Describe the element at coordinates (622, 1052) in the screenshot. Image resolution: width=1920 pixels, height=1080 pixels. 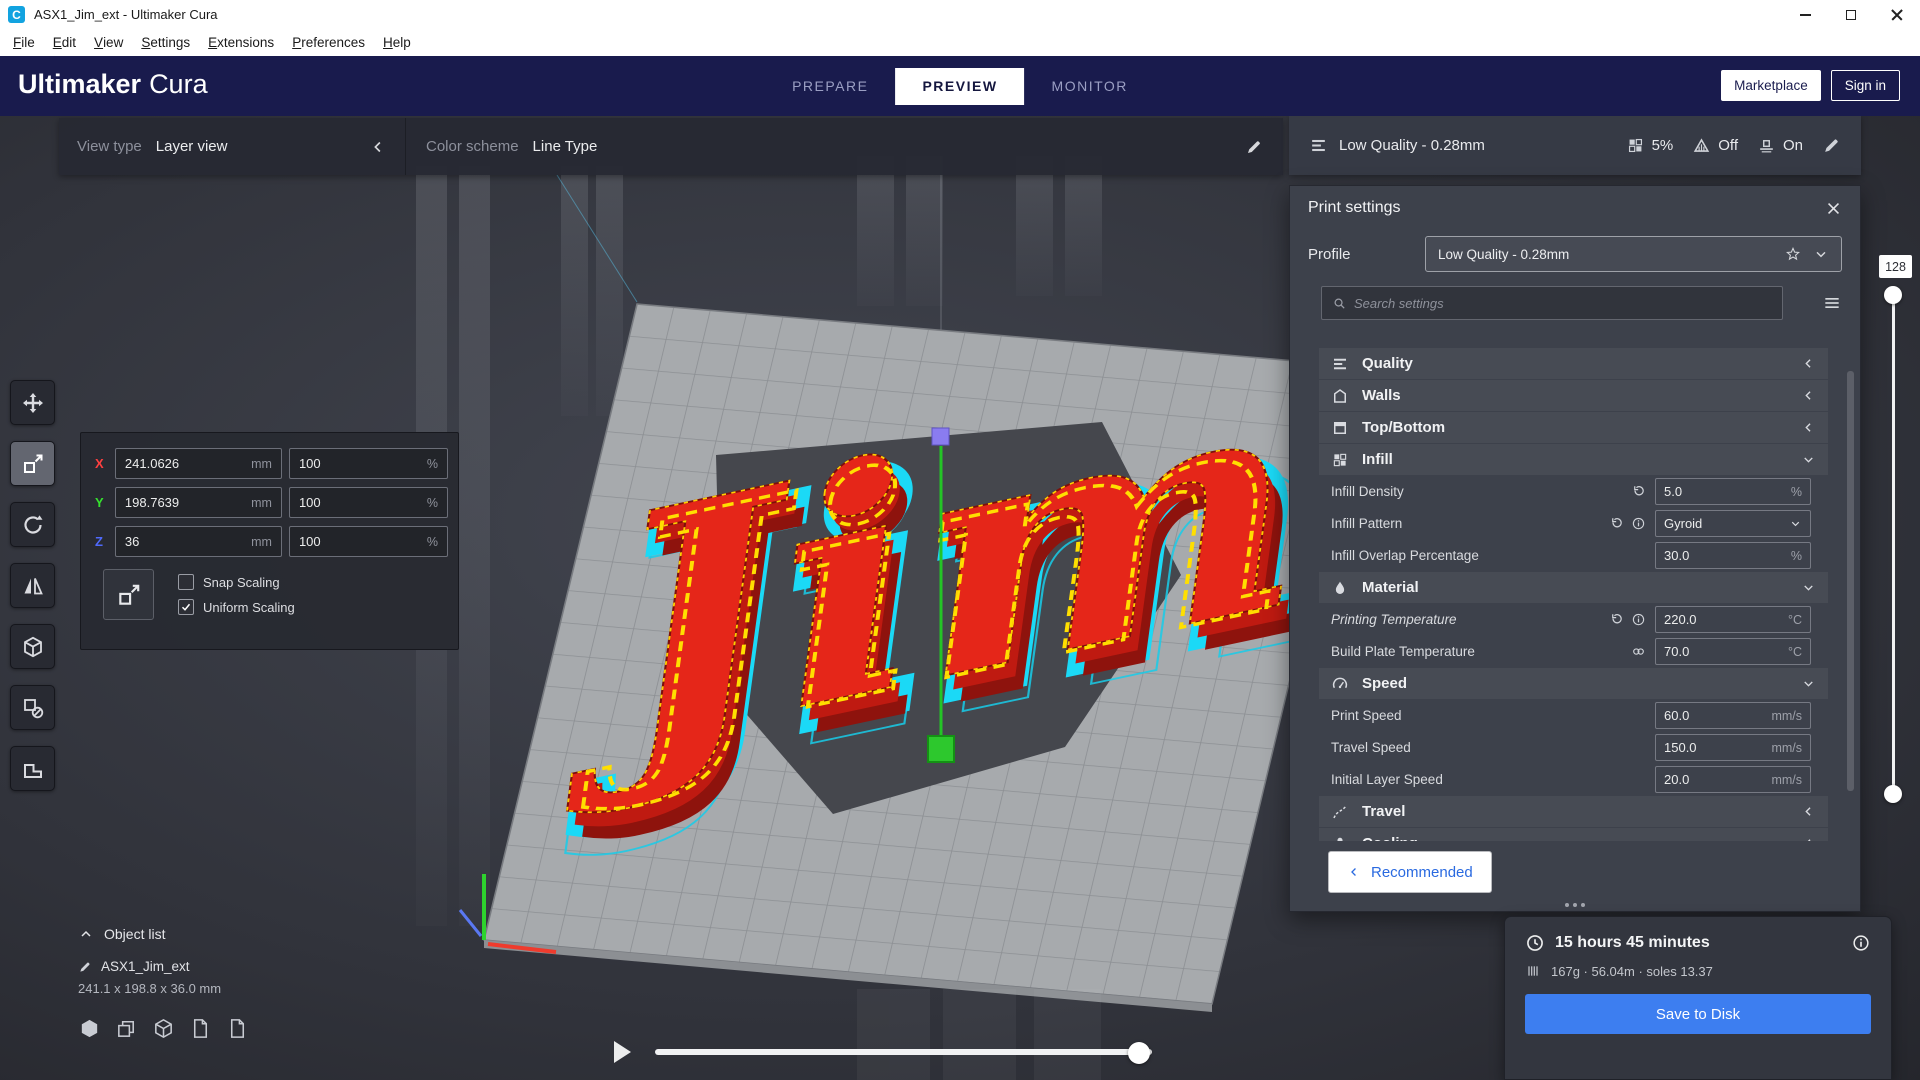
I see `play-button` at that location.